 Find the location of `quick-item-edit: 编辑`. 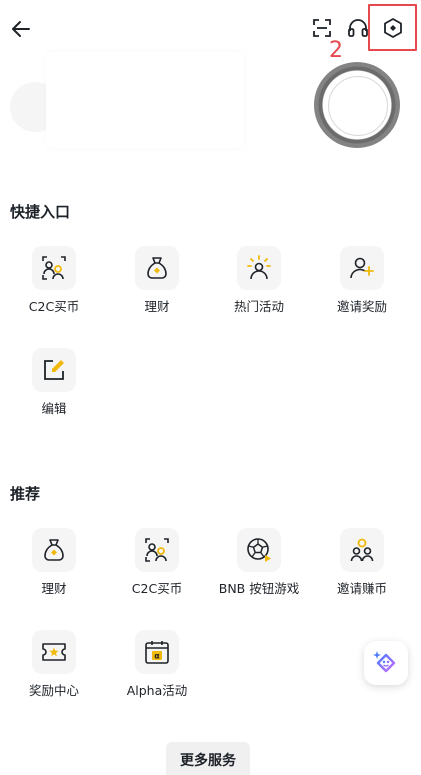

quick-item-edit: 编辑 is located at coordinates (54, 388).